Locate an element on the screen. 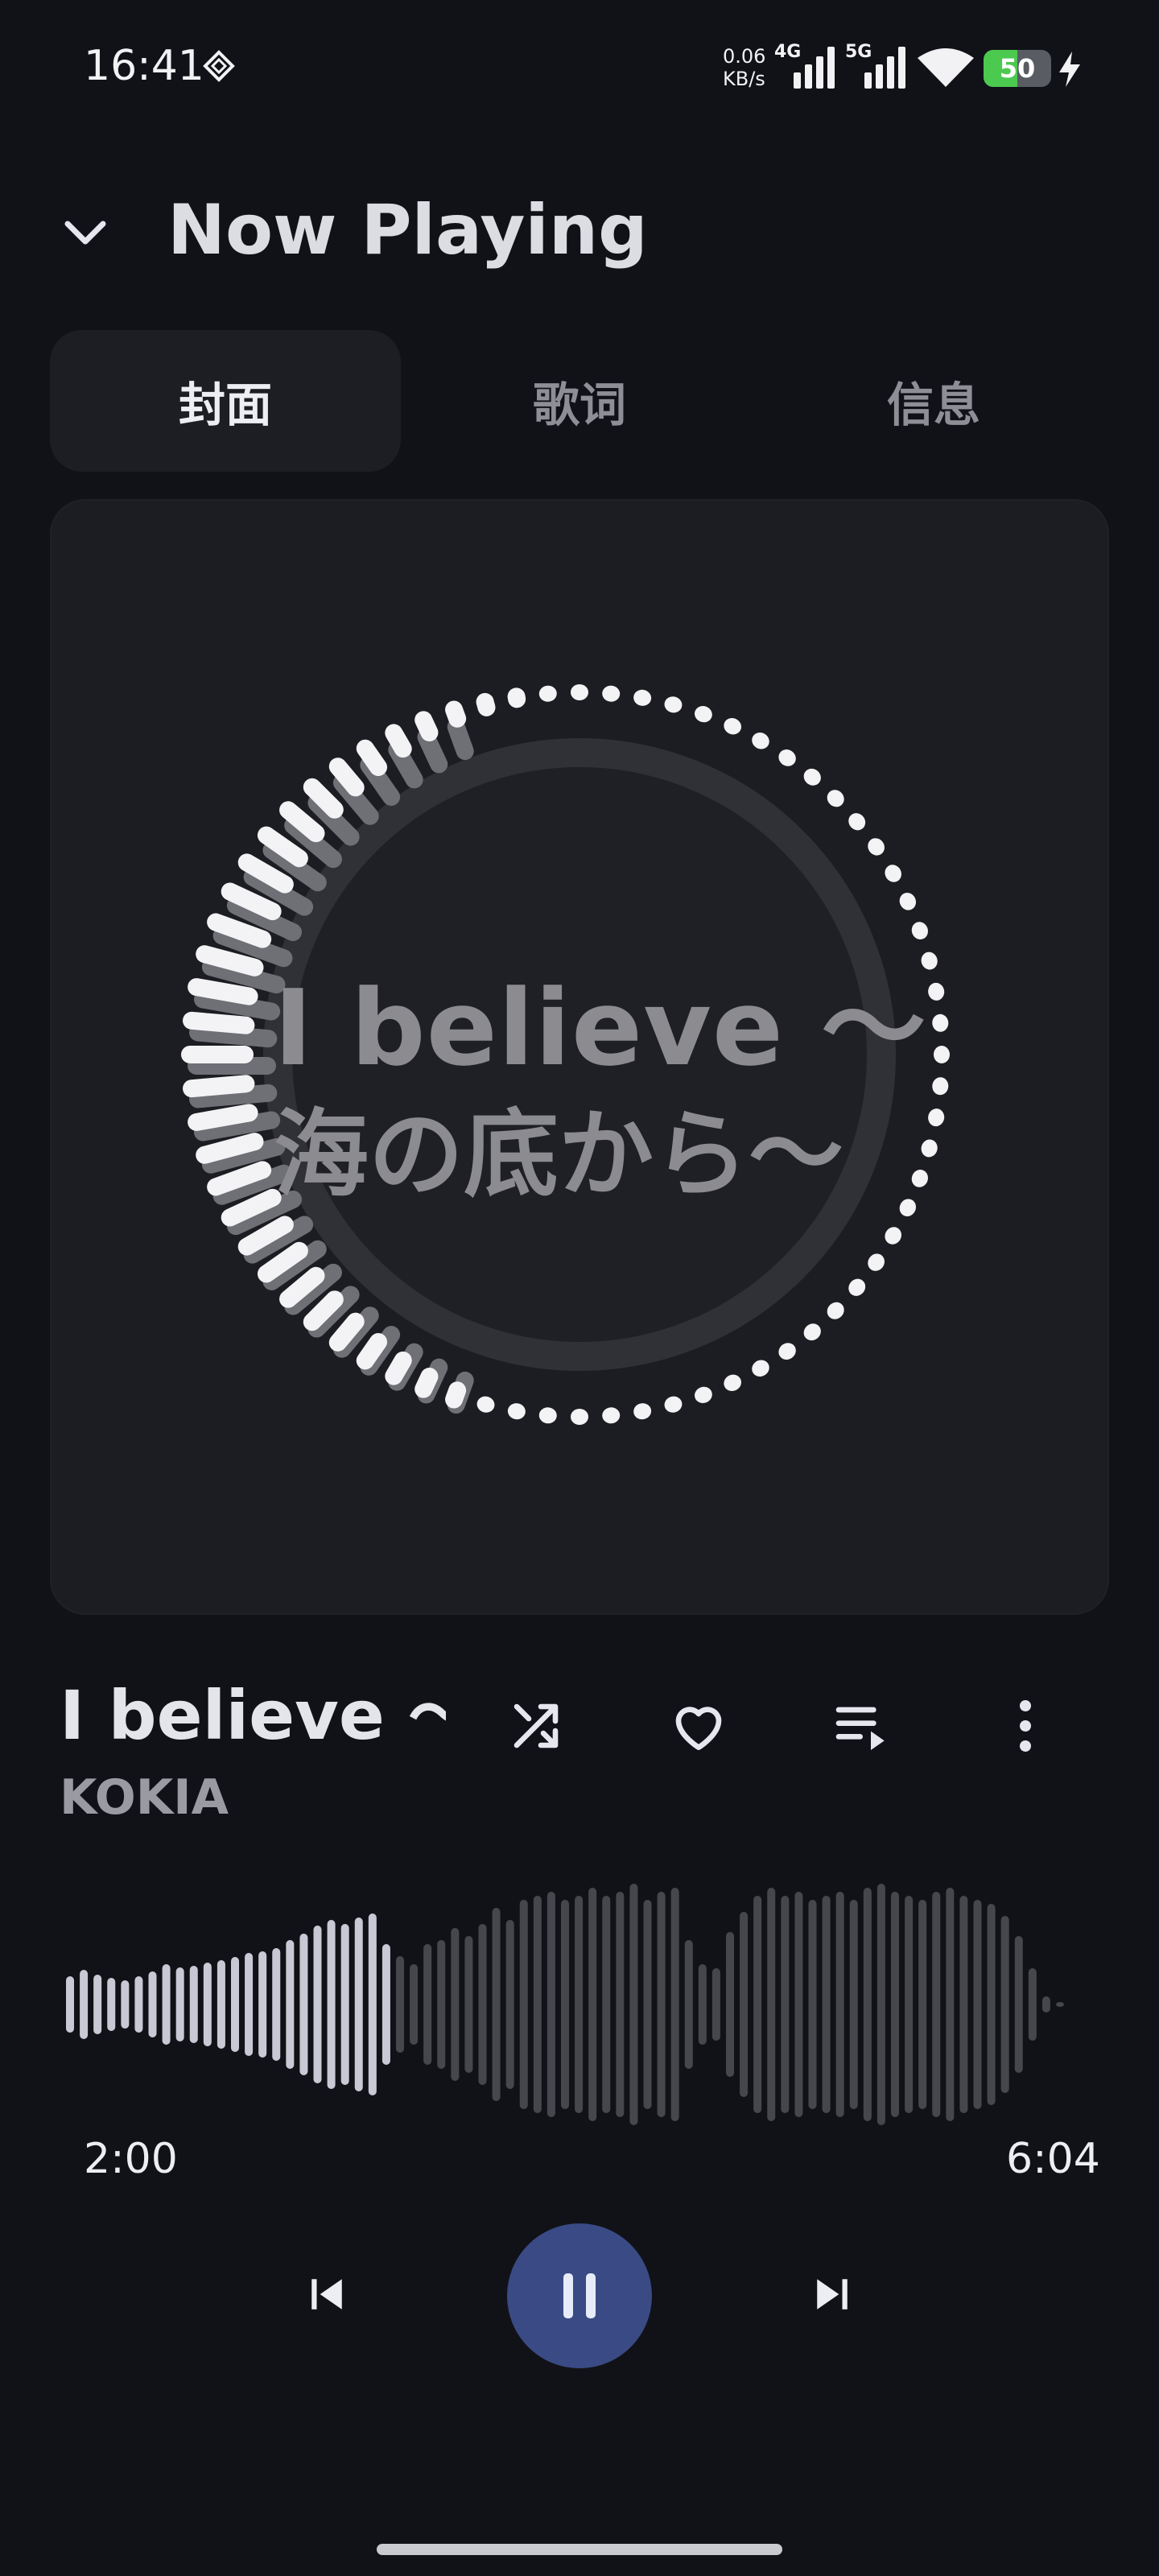  cover-title-line2: 海の底から～ is located at coordinates (559, 1154).